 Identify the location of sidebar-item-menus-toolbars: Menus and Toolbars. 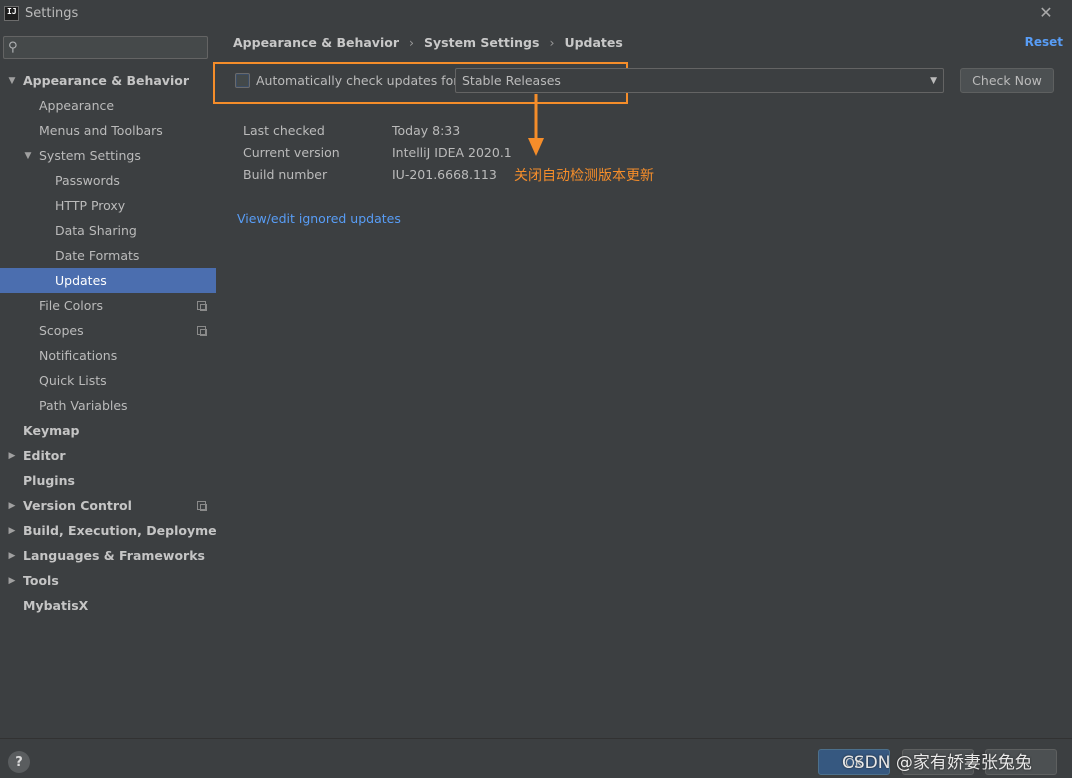
(108, 130).